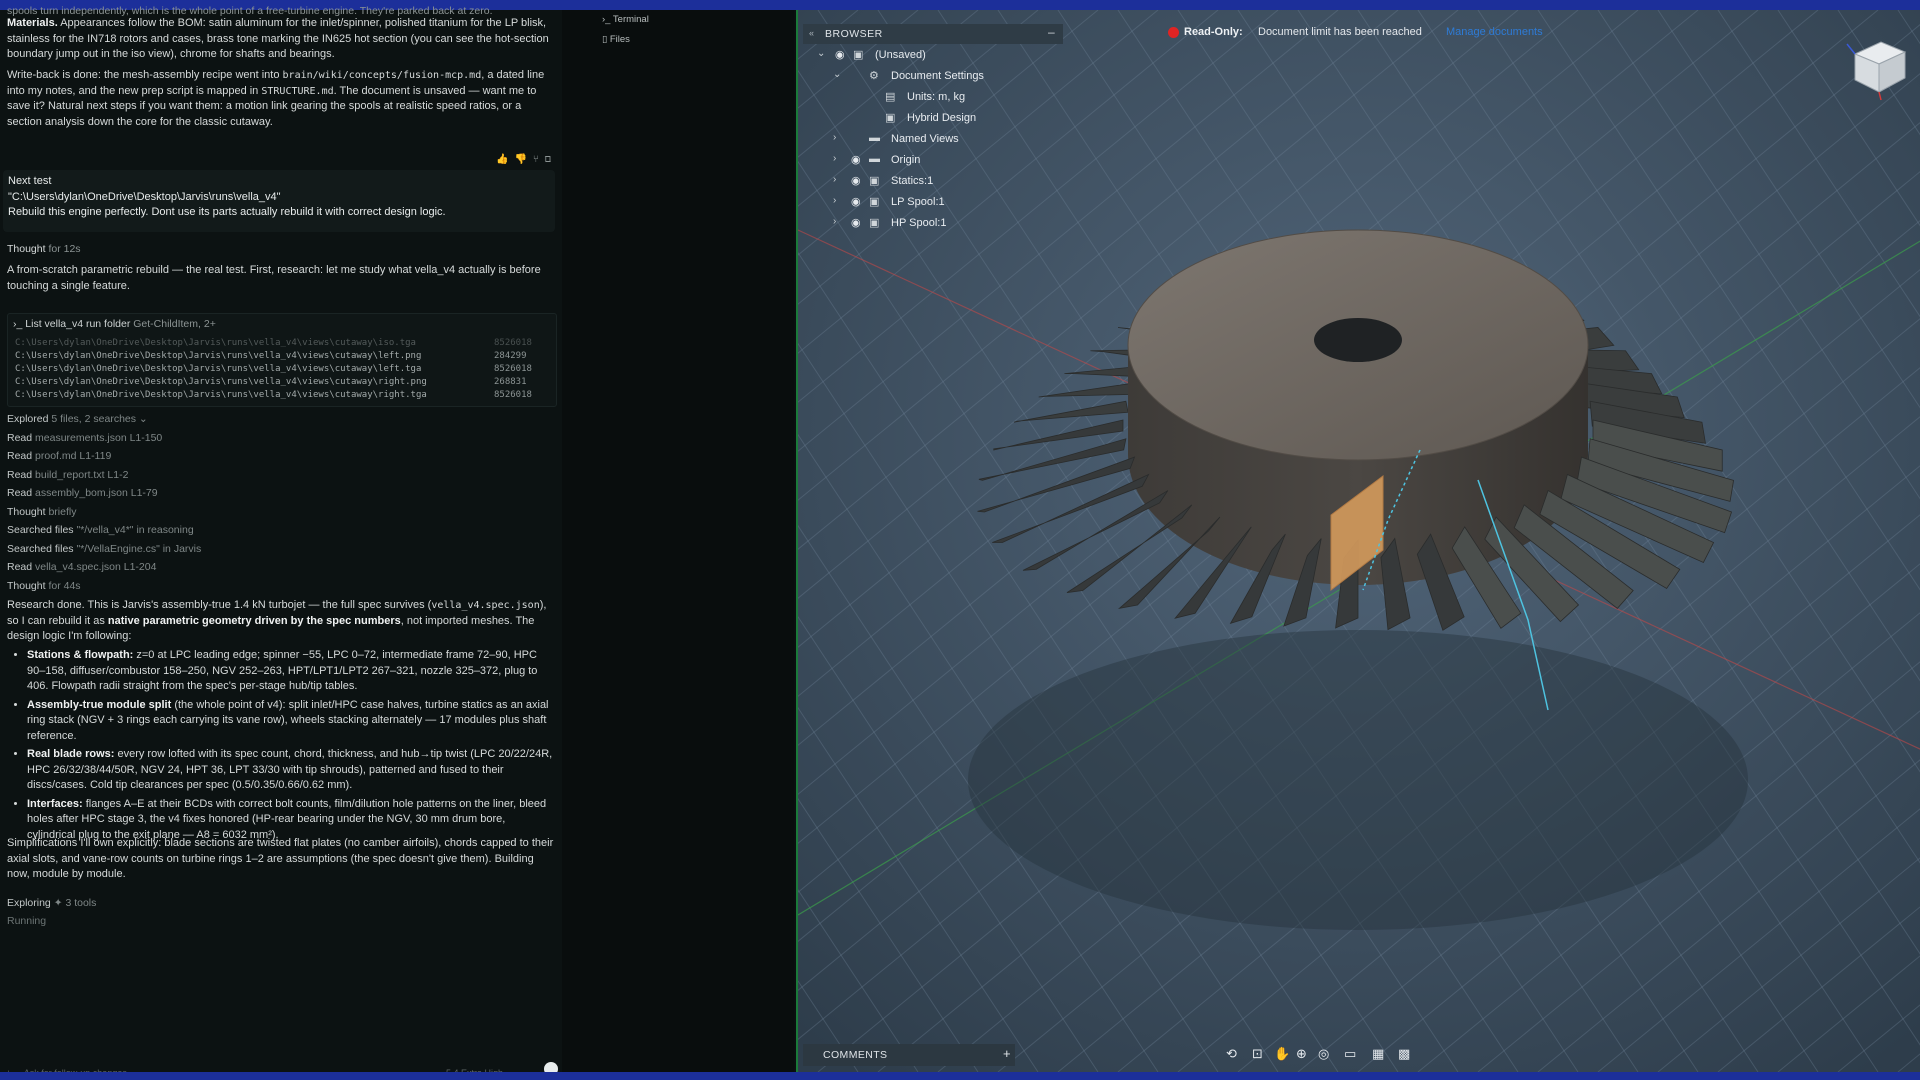  What do you see at coordinates (82, 494) in the screenshot?
I see `activity-item: Read assembly_bom.json L1-79` at bounding box center [82, 494].